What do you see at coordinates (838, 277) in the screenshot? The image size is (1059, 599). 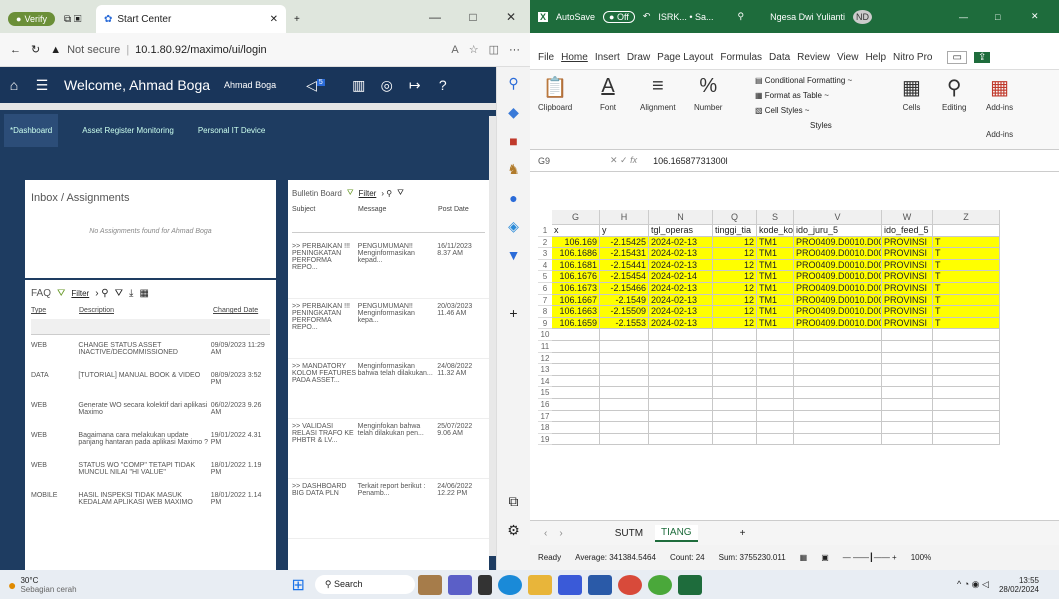 I see `grid-cell: PRO0409.D0010.D0004` at bounding box center [838, 277].